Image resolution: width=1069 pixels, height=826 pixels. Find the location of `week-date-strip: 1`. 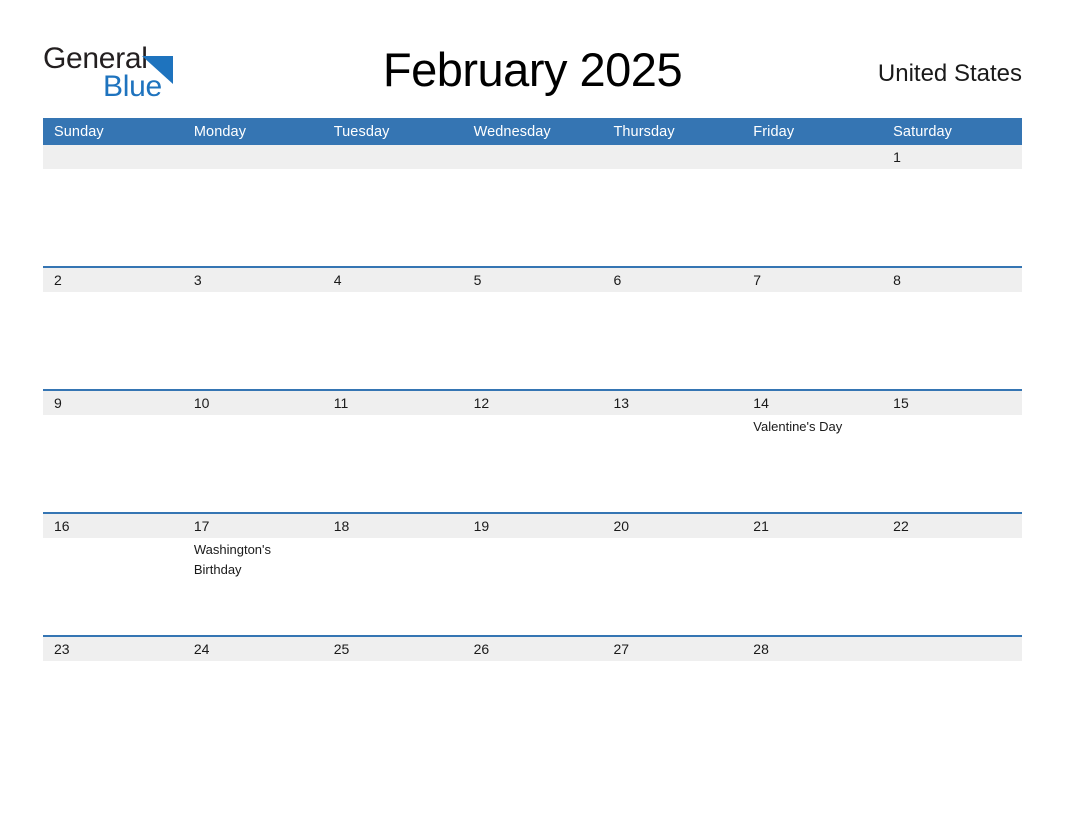

week-date-strip: 1 is located at coordinates (532, 157).